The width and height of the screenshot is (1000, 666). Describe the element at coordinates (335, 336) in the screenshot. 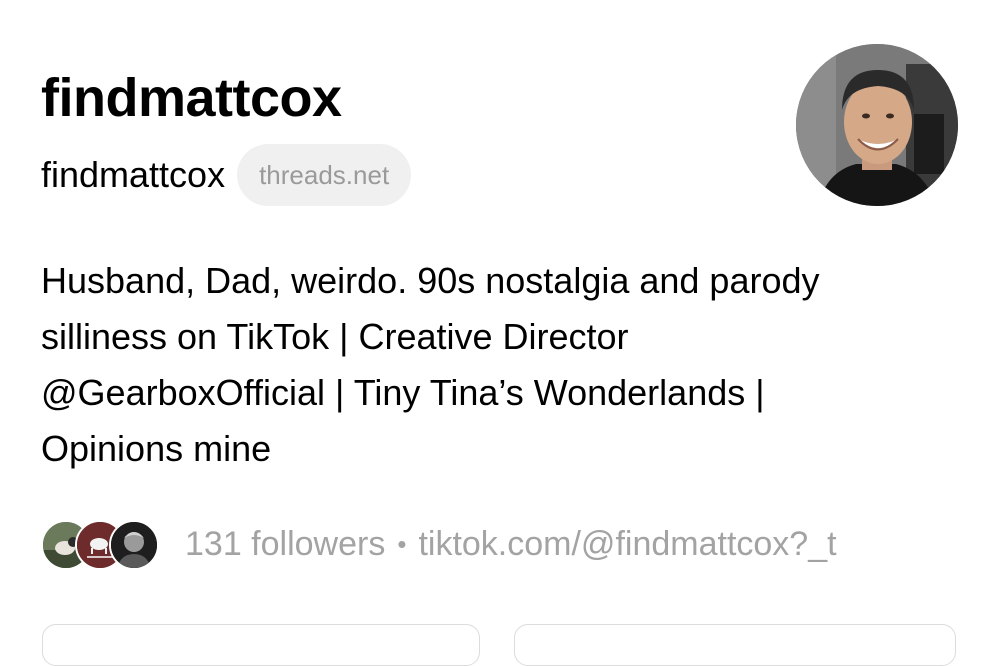

I see `bio-line: silliness on TikTok | Creative Director` at that location.